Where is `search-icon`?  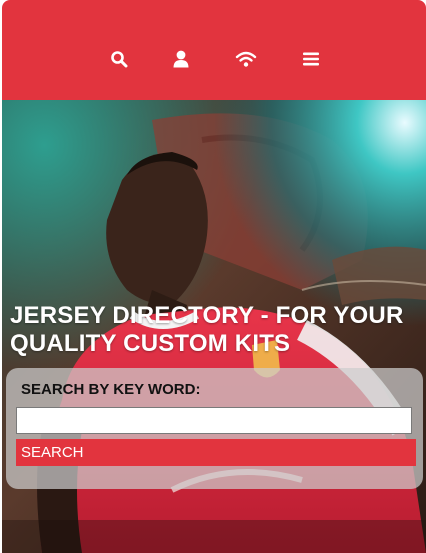 search-icon is located at coordinates (119, 59).